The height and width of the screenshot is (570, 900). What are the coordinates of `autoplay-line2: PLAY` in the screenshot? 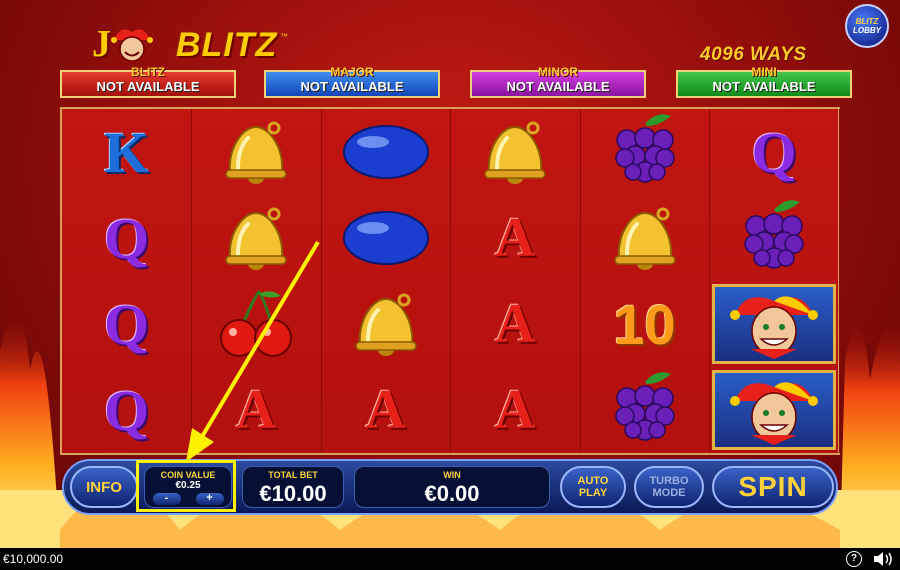 It's located at (593, 493).